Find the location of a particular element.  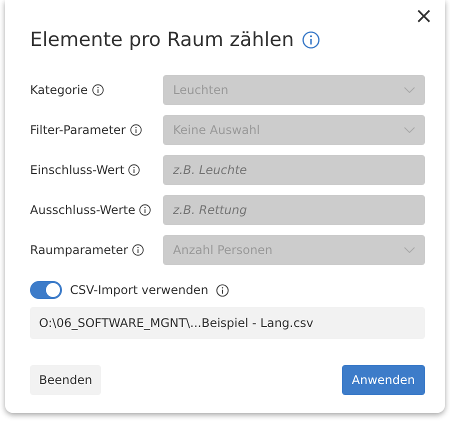

toggle-switch is located at coordinates (46, 290).